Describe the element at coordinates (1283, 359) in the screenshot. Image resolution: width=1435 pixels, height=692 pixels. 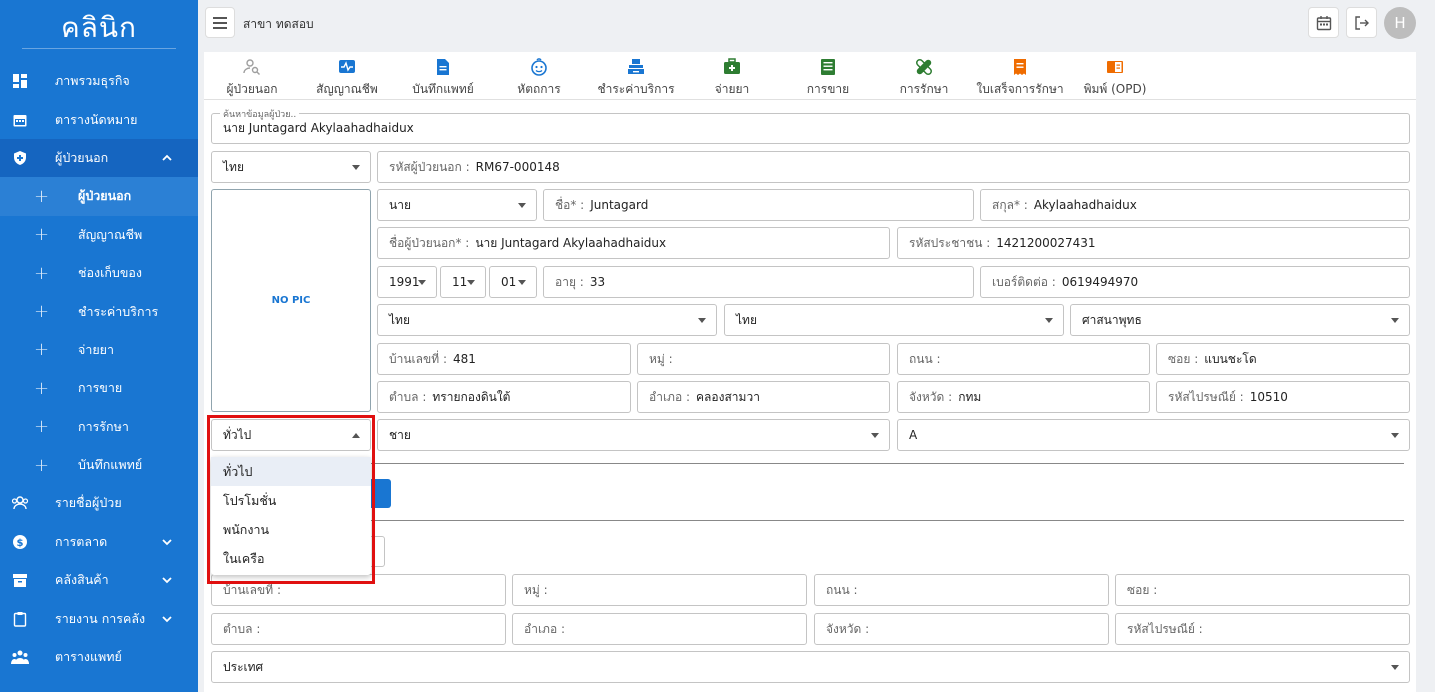
I see `soi-field: ซอย : แบนชะโด` at that location.